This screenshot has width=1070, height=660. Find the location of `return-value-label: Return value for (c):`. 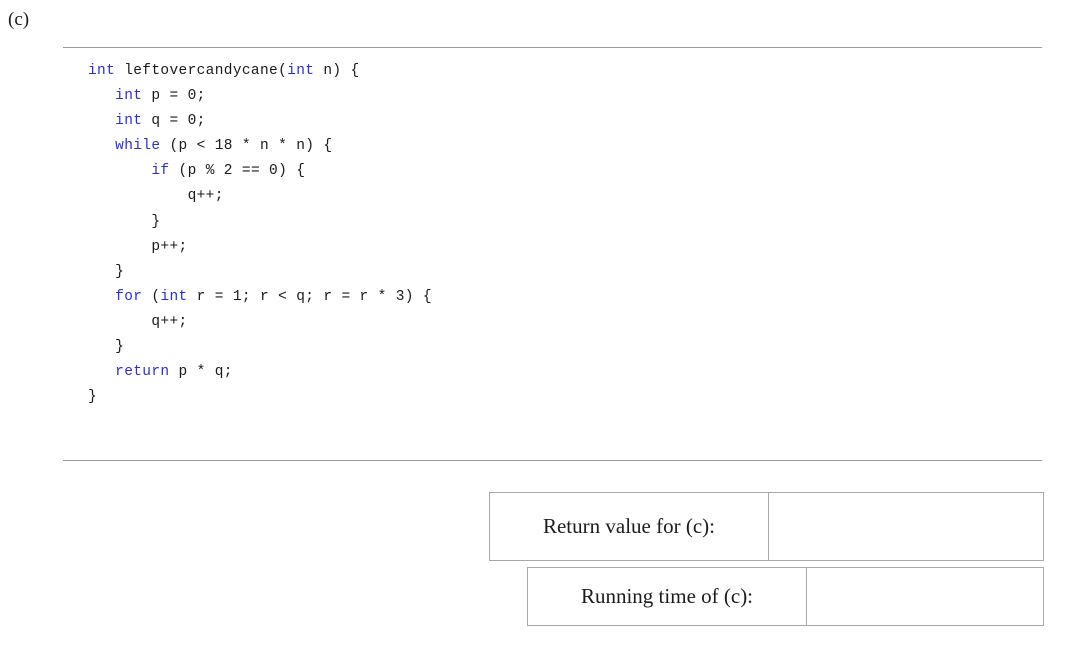

return-value-label: Return value for (c): is located at coordinates (629, 526).